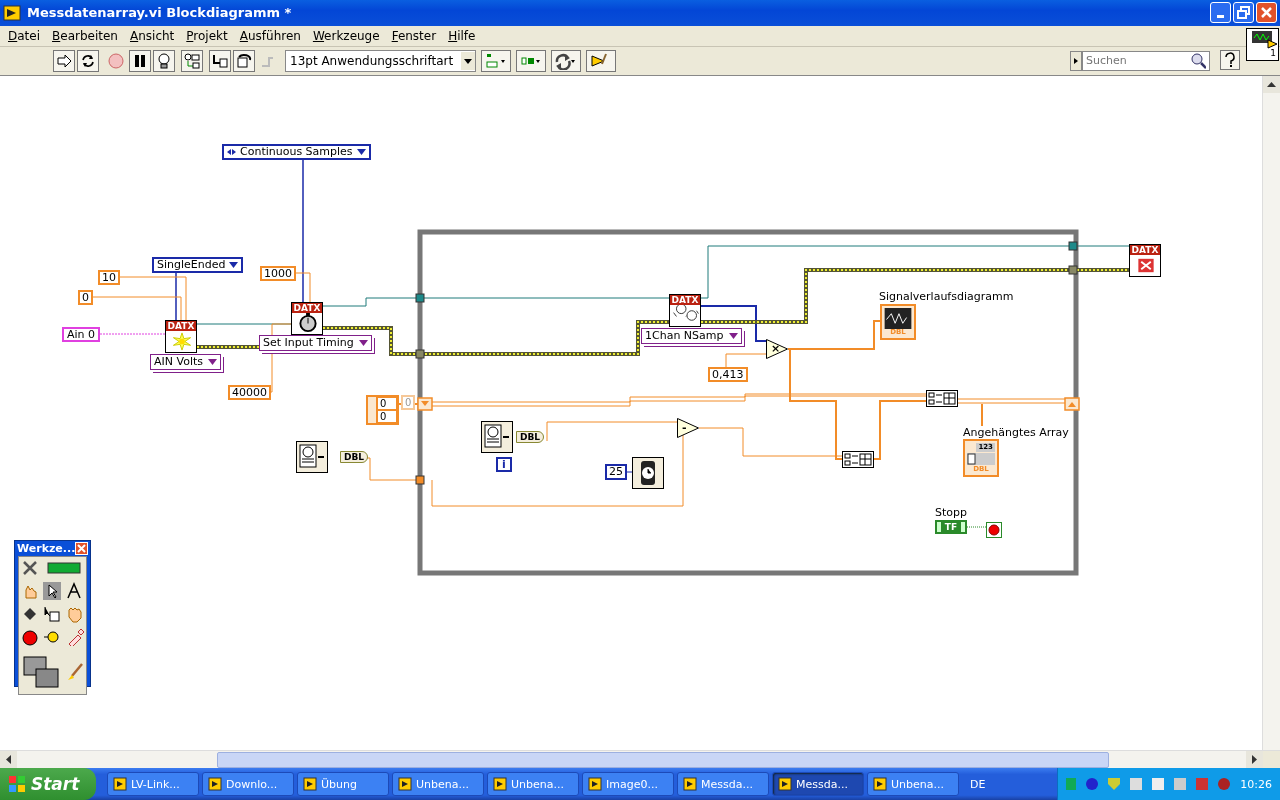  I want to click on color-bar-icon, so click(63, 568).